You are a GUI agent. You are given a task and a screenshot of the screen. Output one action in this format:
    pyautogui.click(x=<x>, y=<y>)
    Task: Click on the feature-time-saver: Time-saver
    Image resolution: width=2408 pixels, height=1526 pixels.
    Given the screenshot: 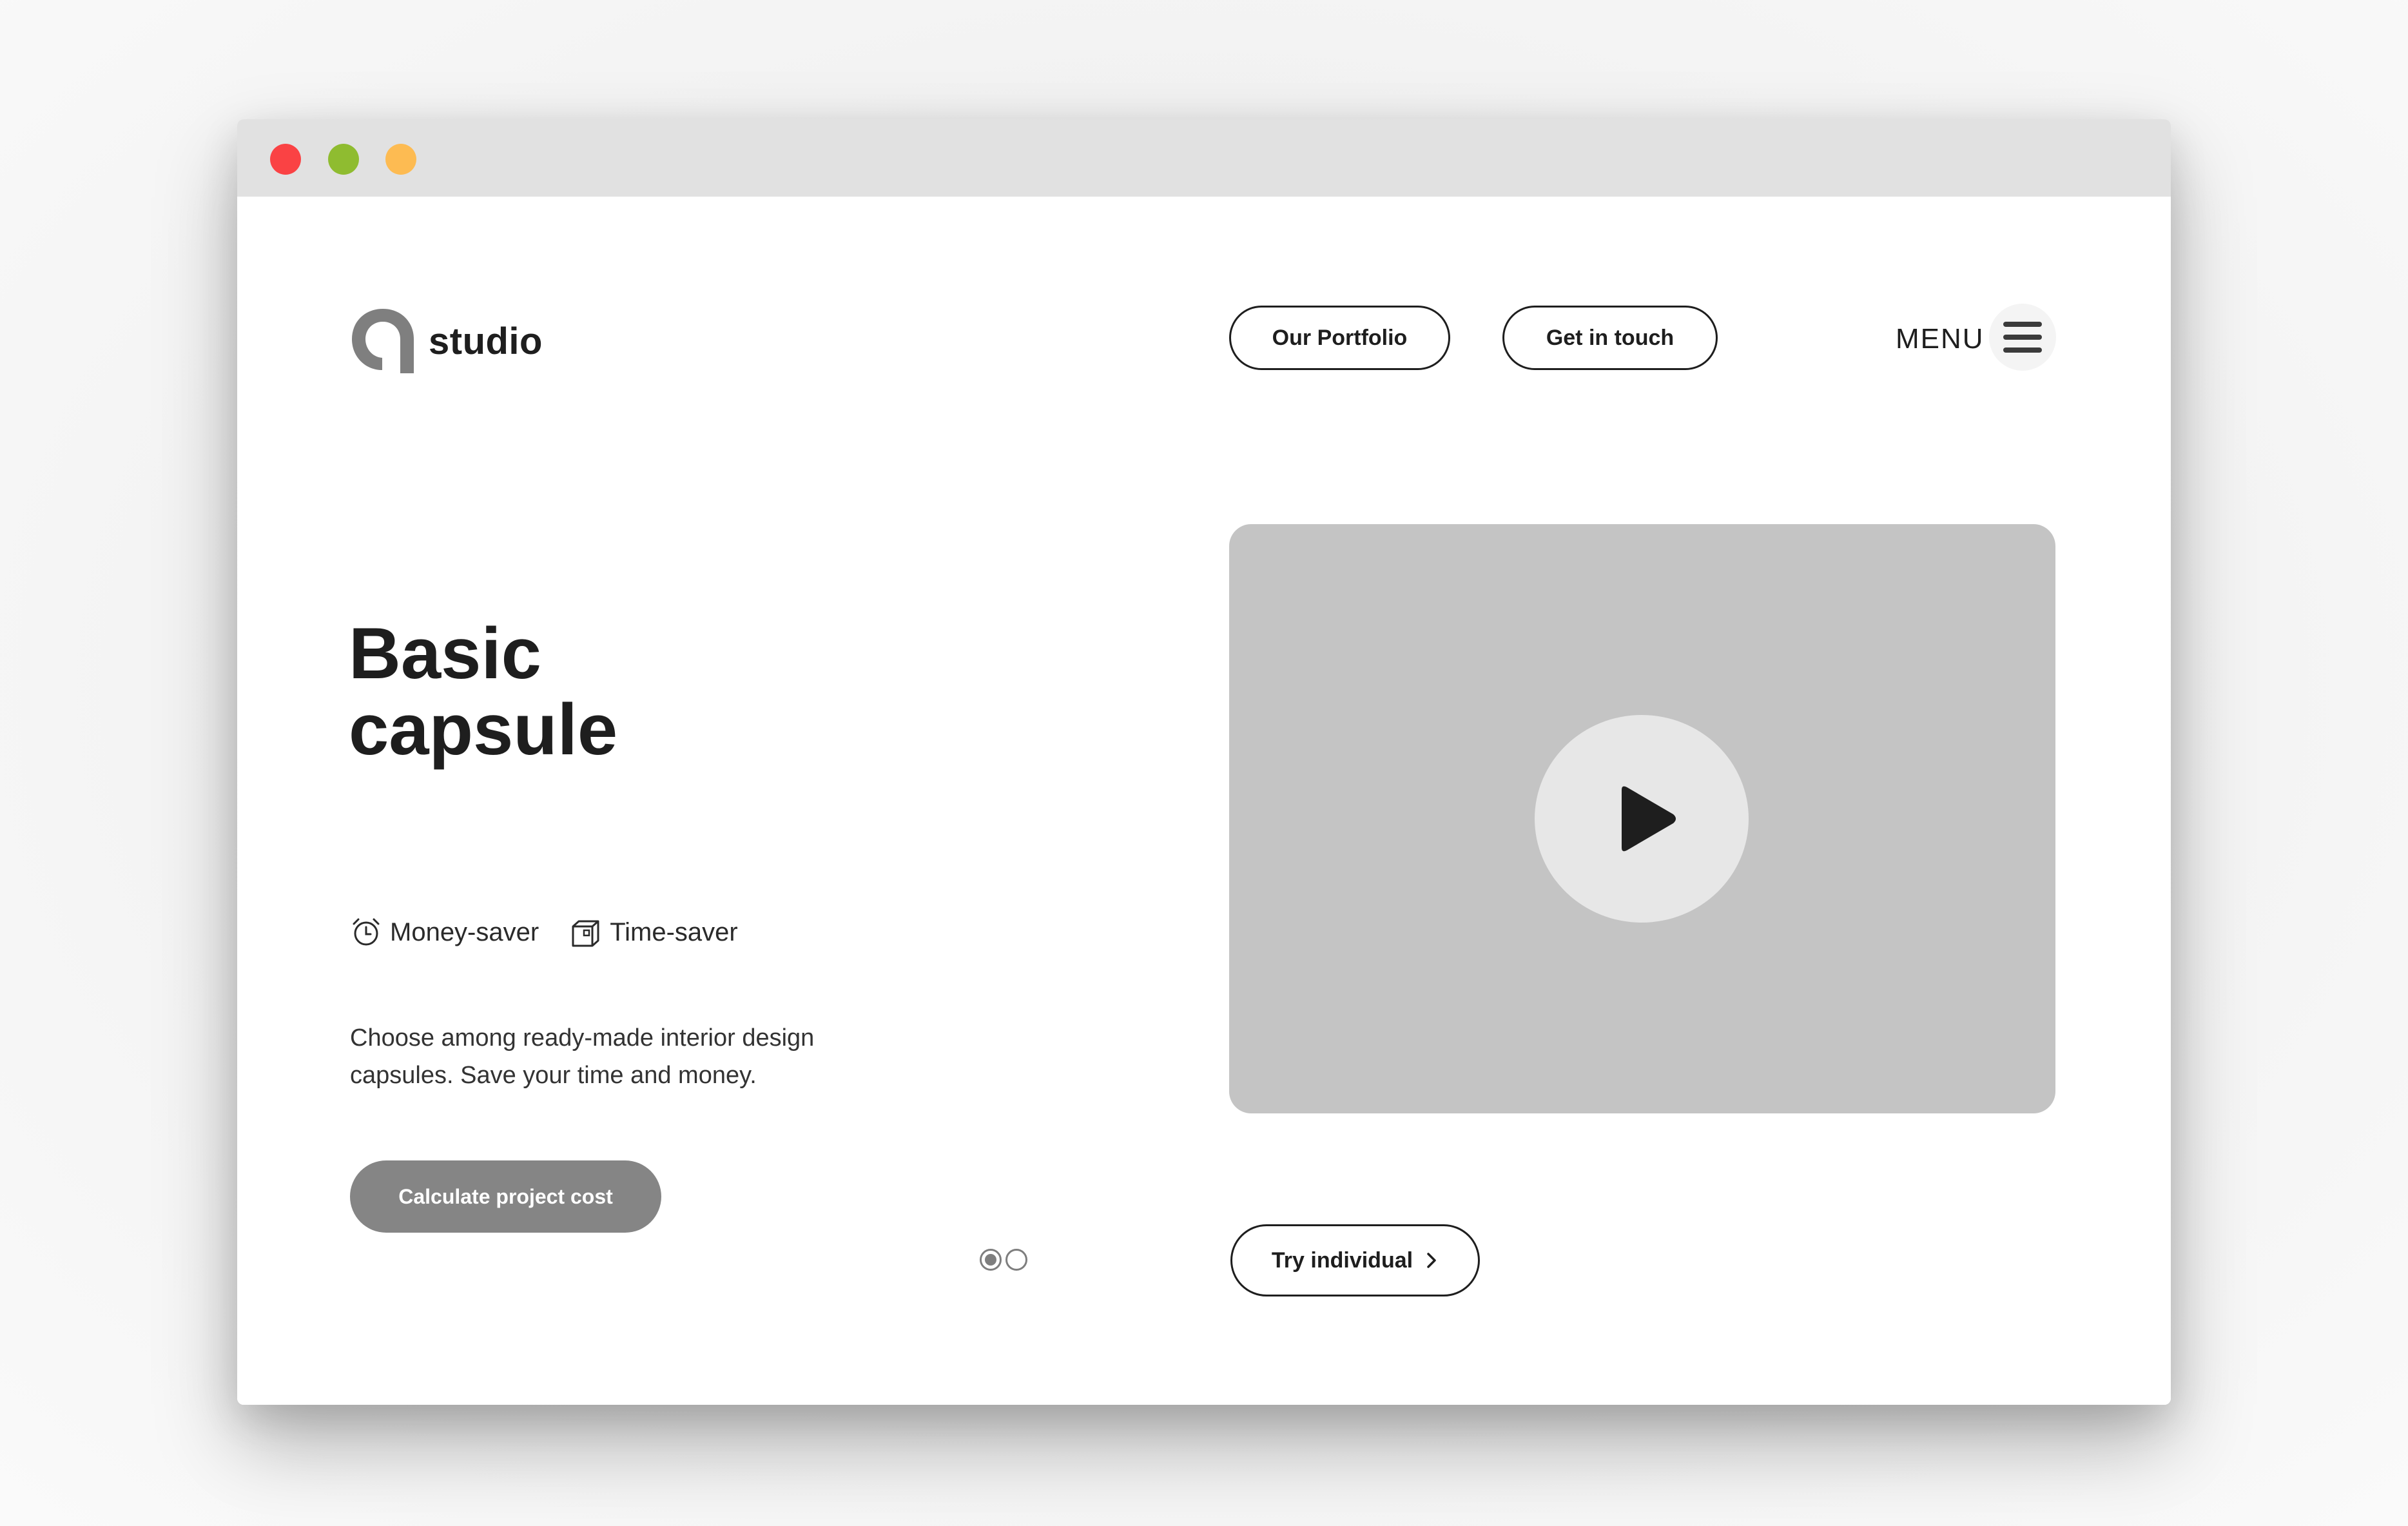 What is the action you would take?
    pyautogui.click(x=654, y=932)
    